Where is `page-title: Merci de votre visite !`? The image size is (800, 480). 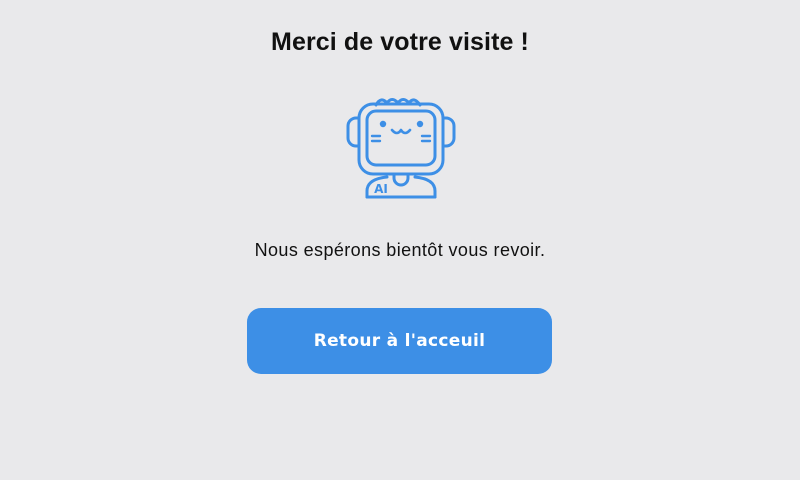 page-title: Merci de votre visite ! is located at coordinates (400, 42).